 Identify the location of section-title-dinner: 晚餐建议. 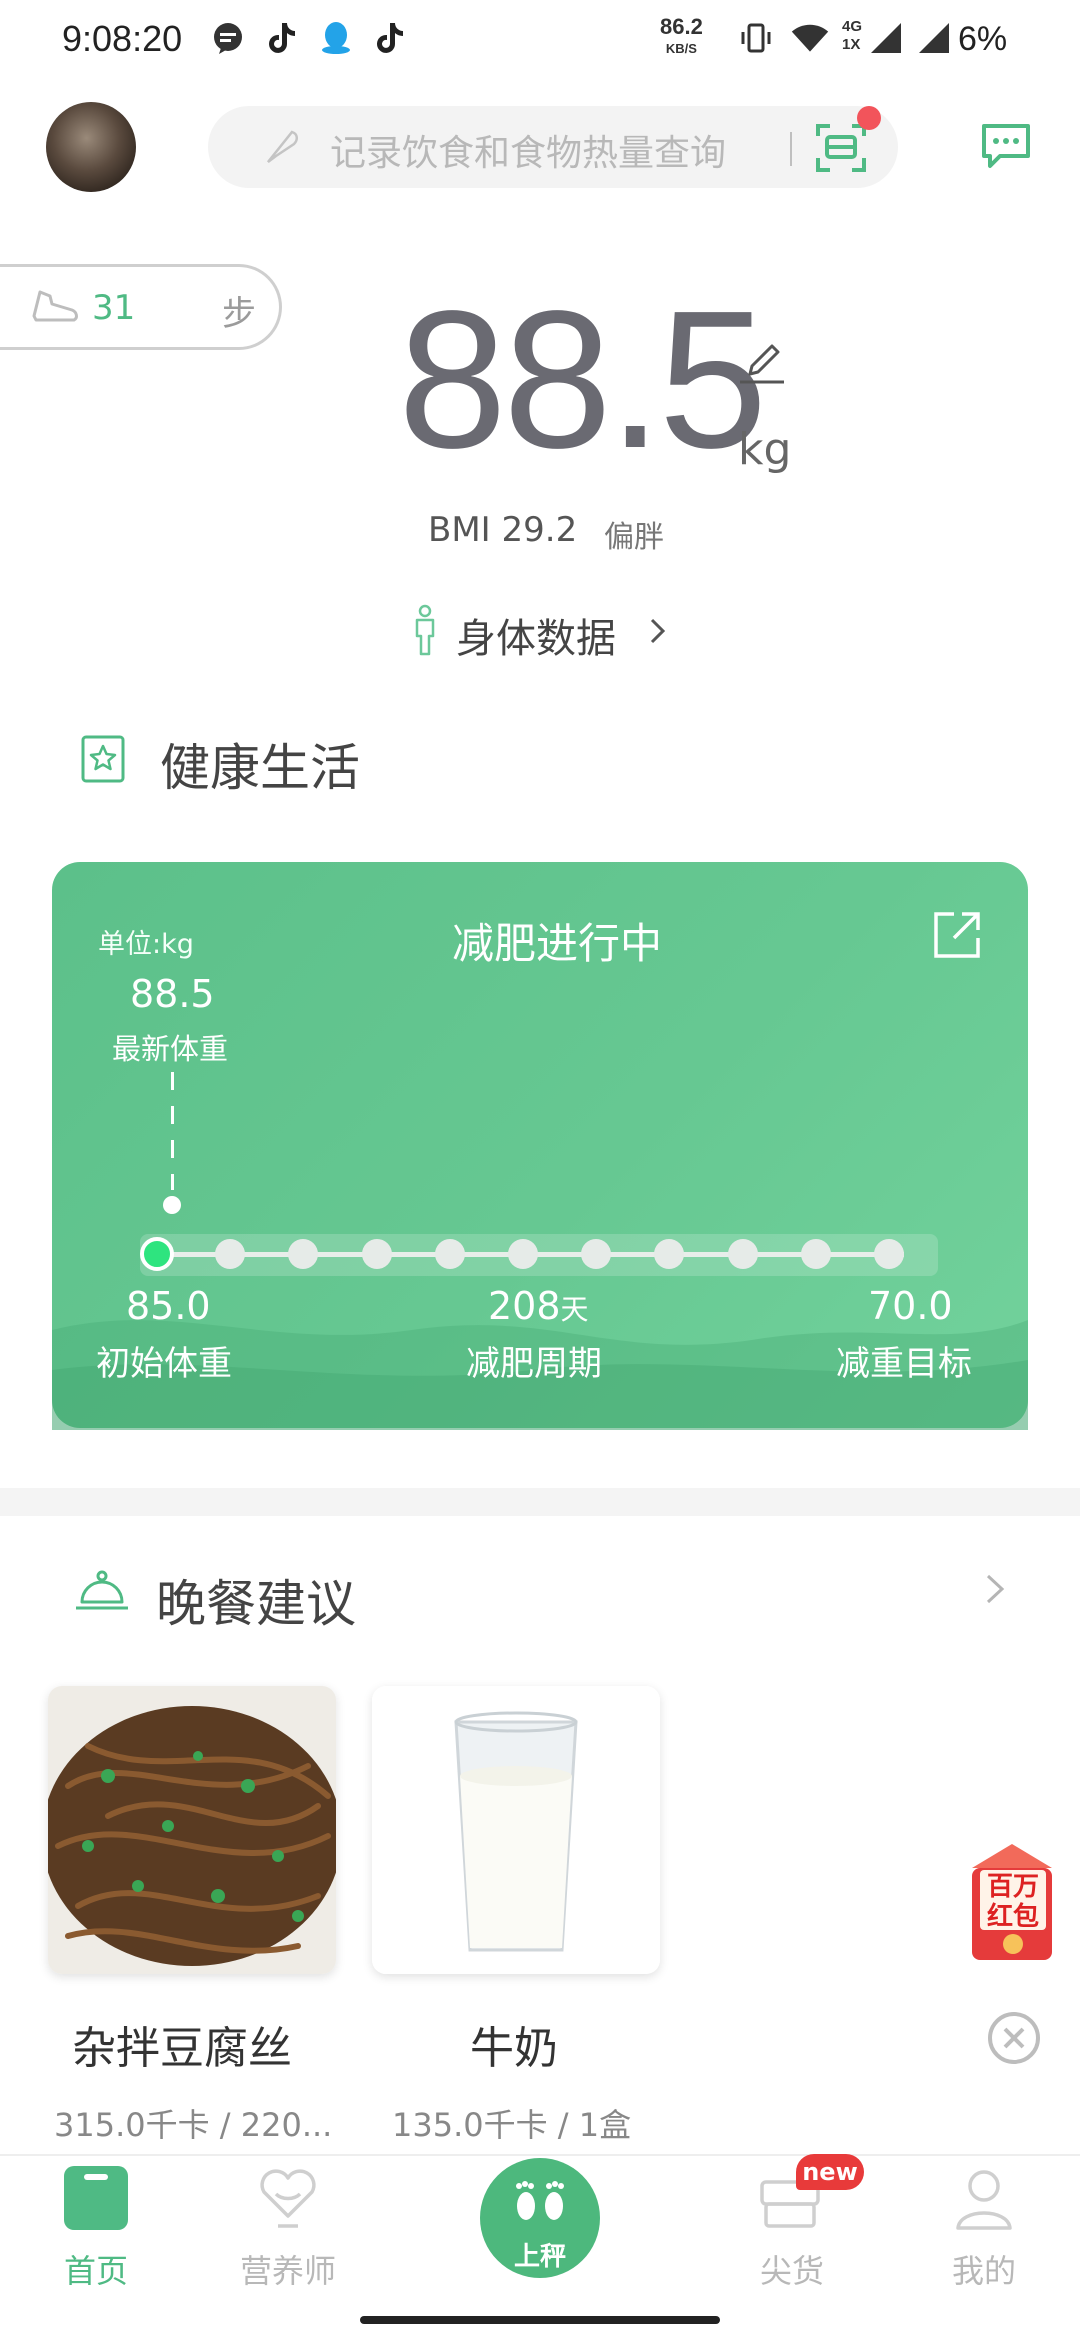
(256, 1604).